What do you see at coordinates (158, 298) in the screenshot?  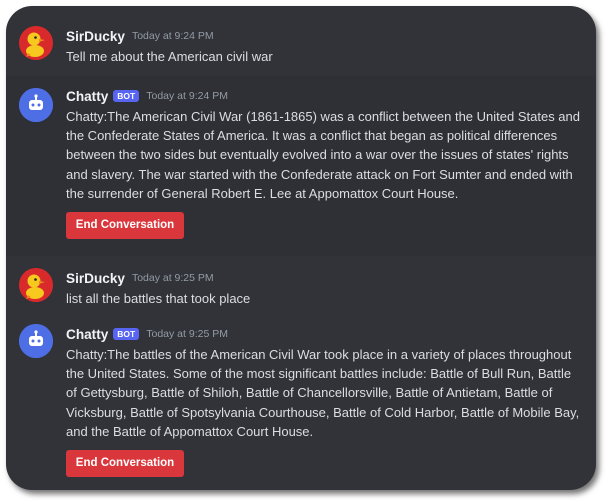 I see `message-text: list all the battles that took place` at bounding box center [158, 298].